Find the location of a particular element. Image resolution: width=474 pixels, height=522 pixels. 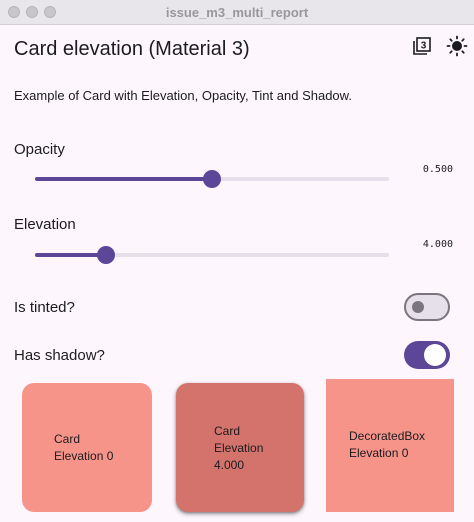

card-elevation-0: Card Elevation 0 is located at coordinates (87, 447).